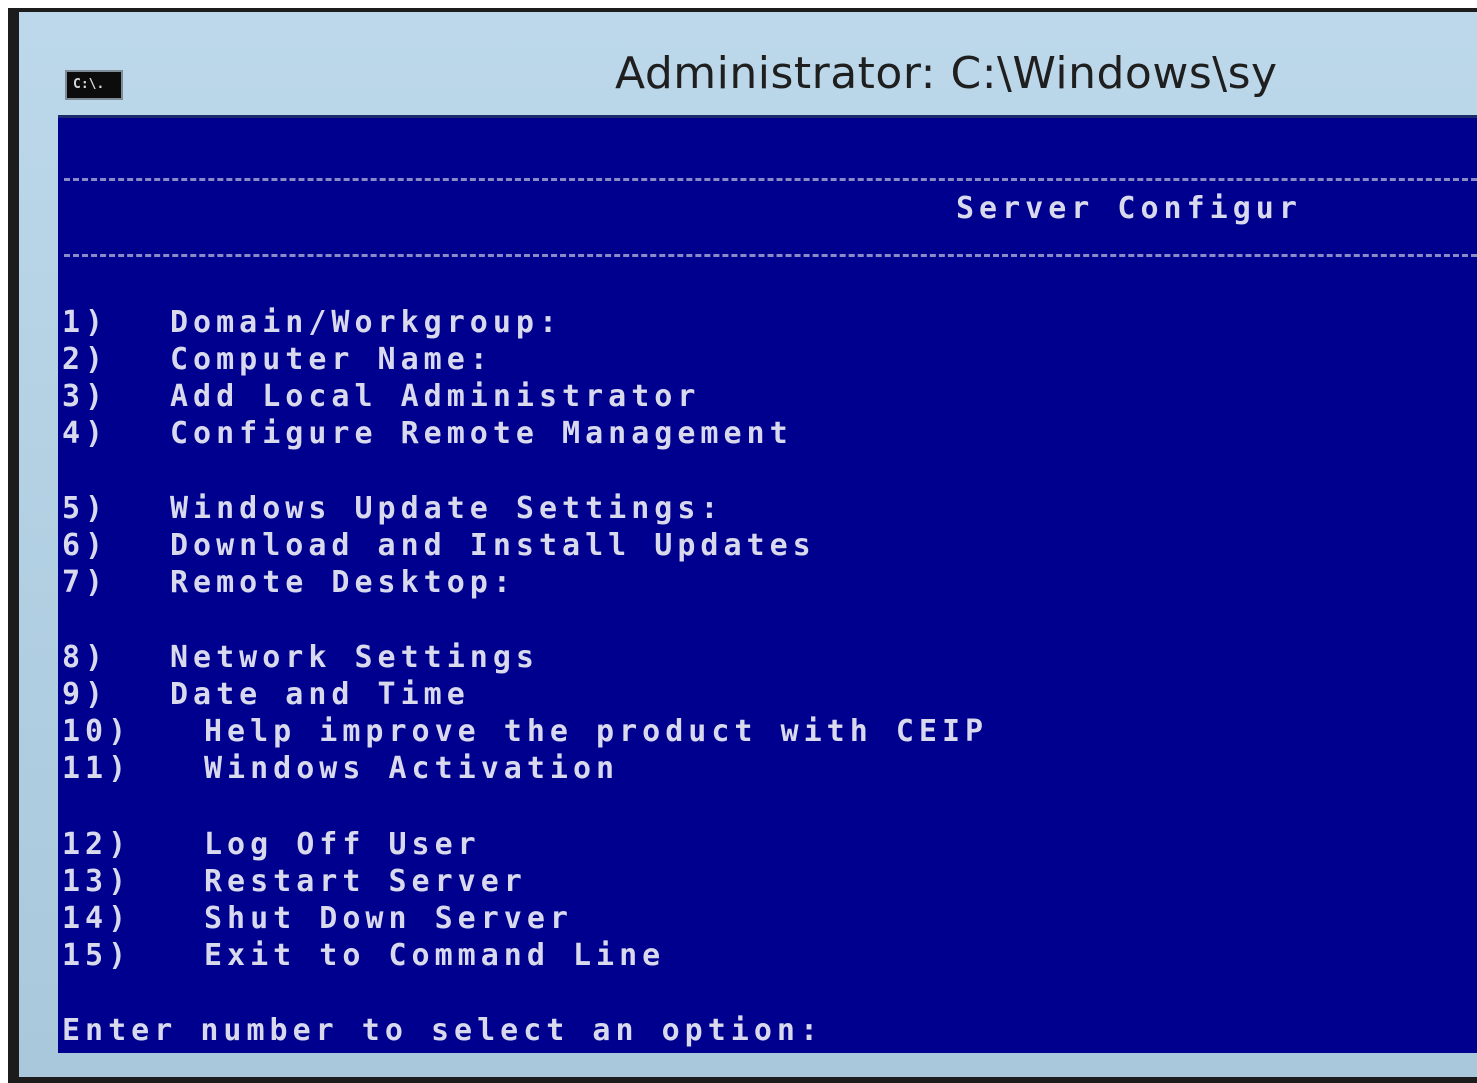 The width and height of the screenshot is (1477, 1083). I want to click on menu-item-network-settings: 8) Network Settings, so click(298, 657).